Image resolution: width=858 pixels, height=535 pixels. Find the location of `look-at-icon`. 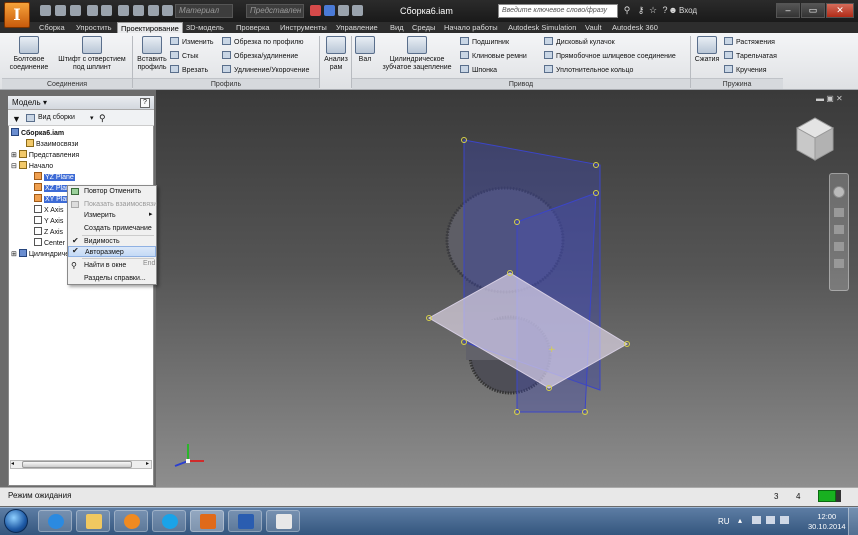

look-at-icon is located at coordinates (839, 263).